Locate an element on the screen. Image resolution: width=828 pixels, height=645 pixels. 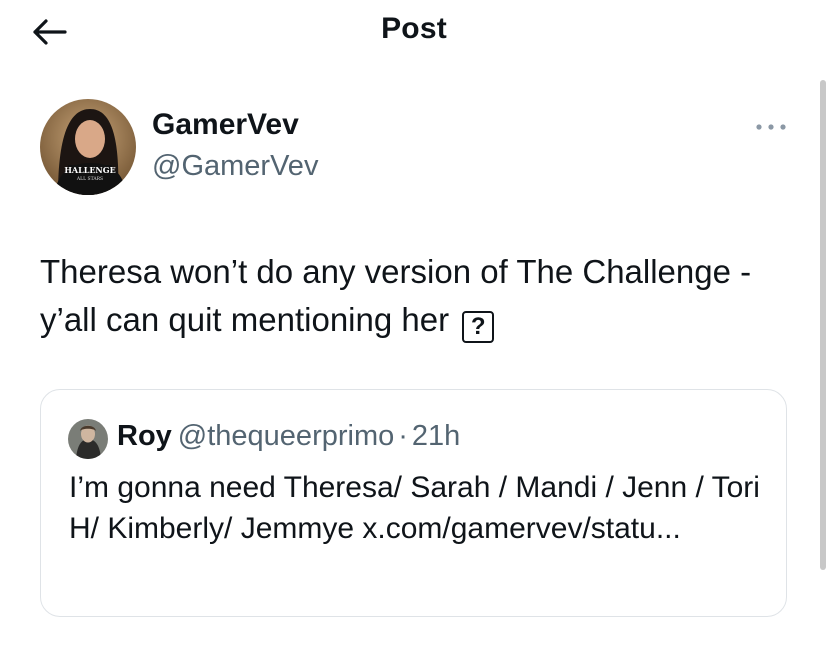
quote-author-handle: @thequeerprimo is located at coordinates (286, 436).